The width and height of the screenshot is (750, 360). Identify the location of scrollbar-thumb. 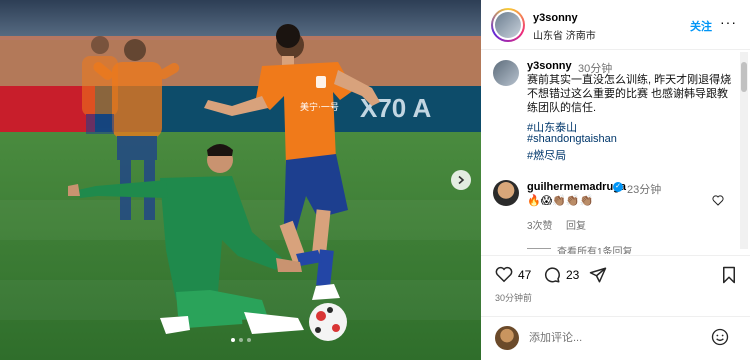
(744, 77).